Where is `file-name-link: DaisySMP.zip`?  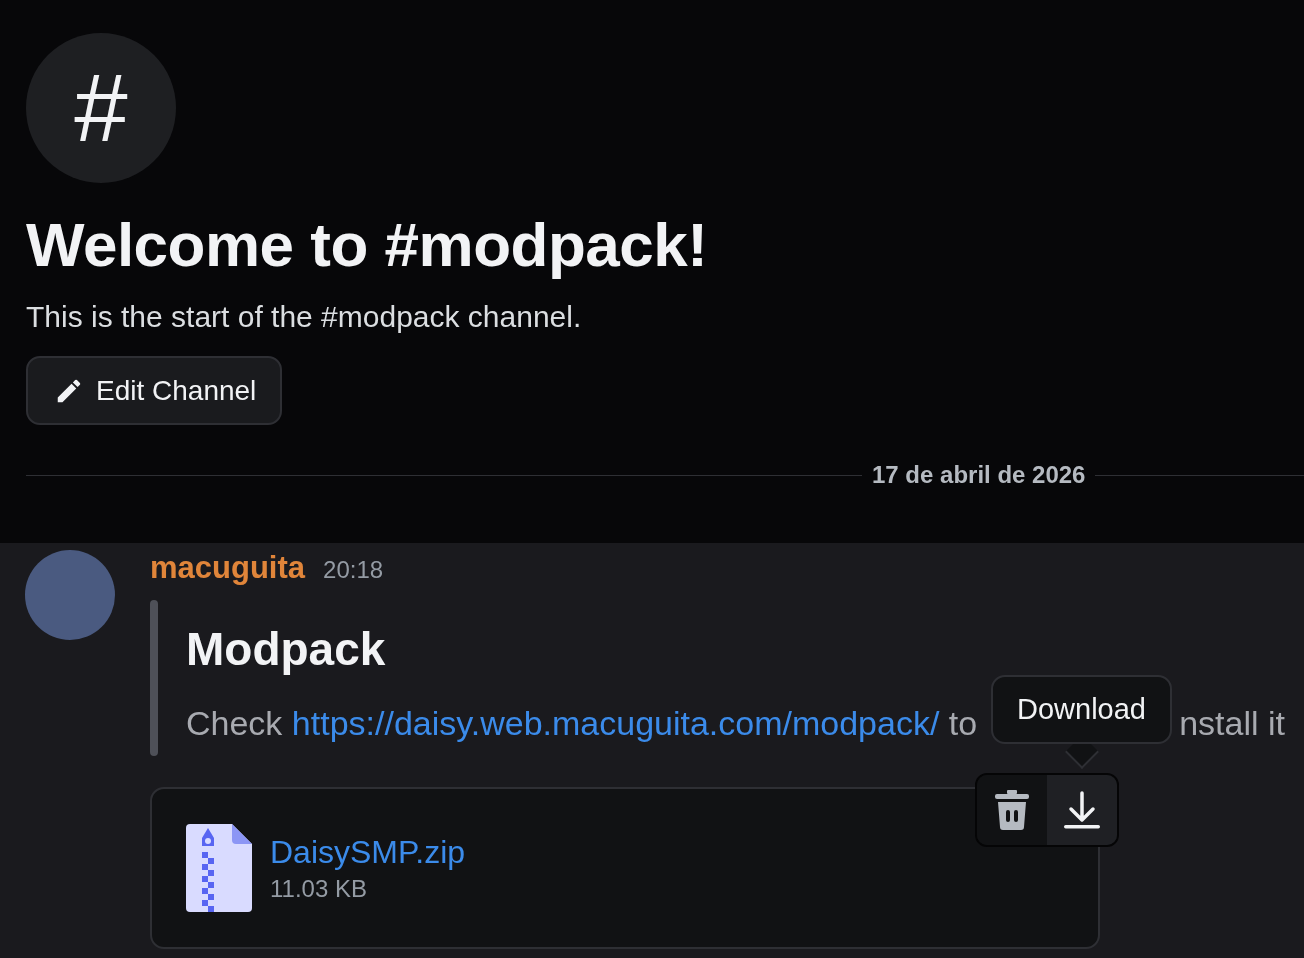
file-name-link: DaisySMP.zip is located at coordinates (368, 852).